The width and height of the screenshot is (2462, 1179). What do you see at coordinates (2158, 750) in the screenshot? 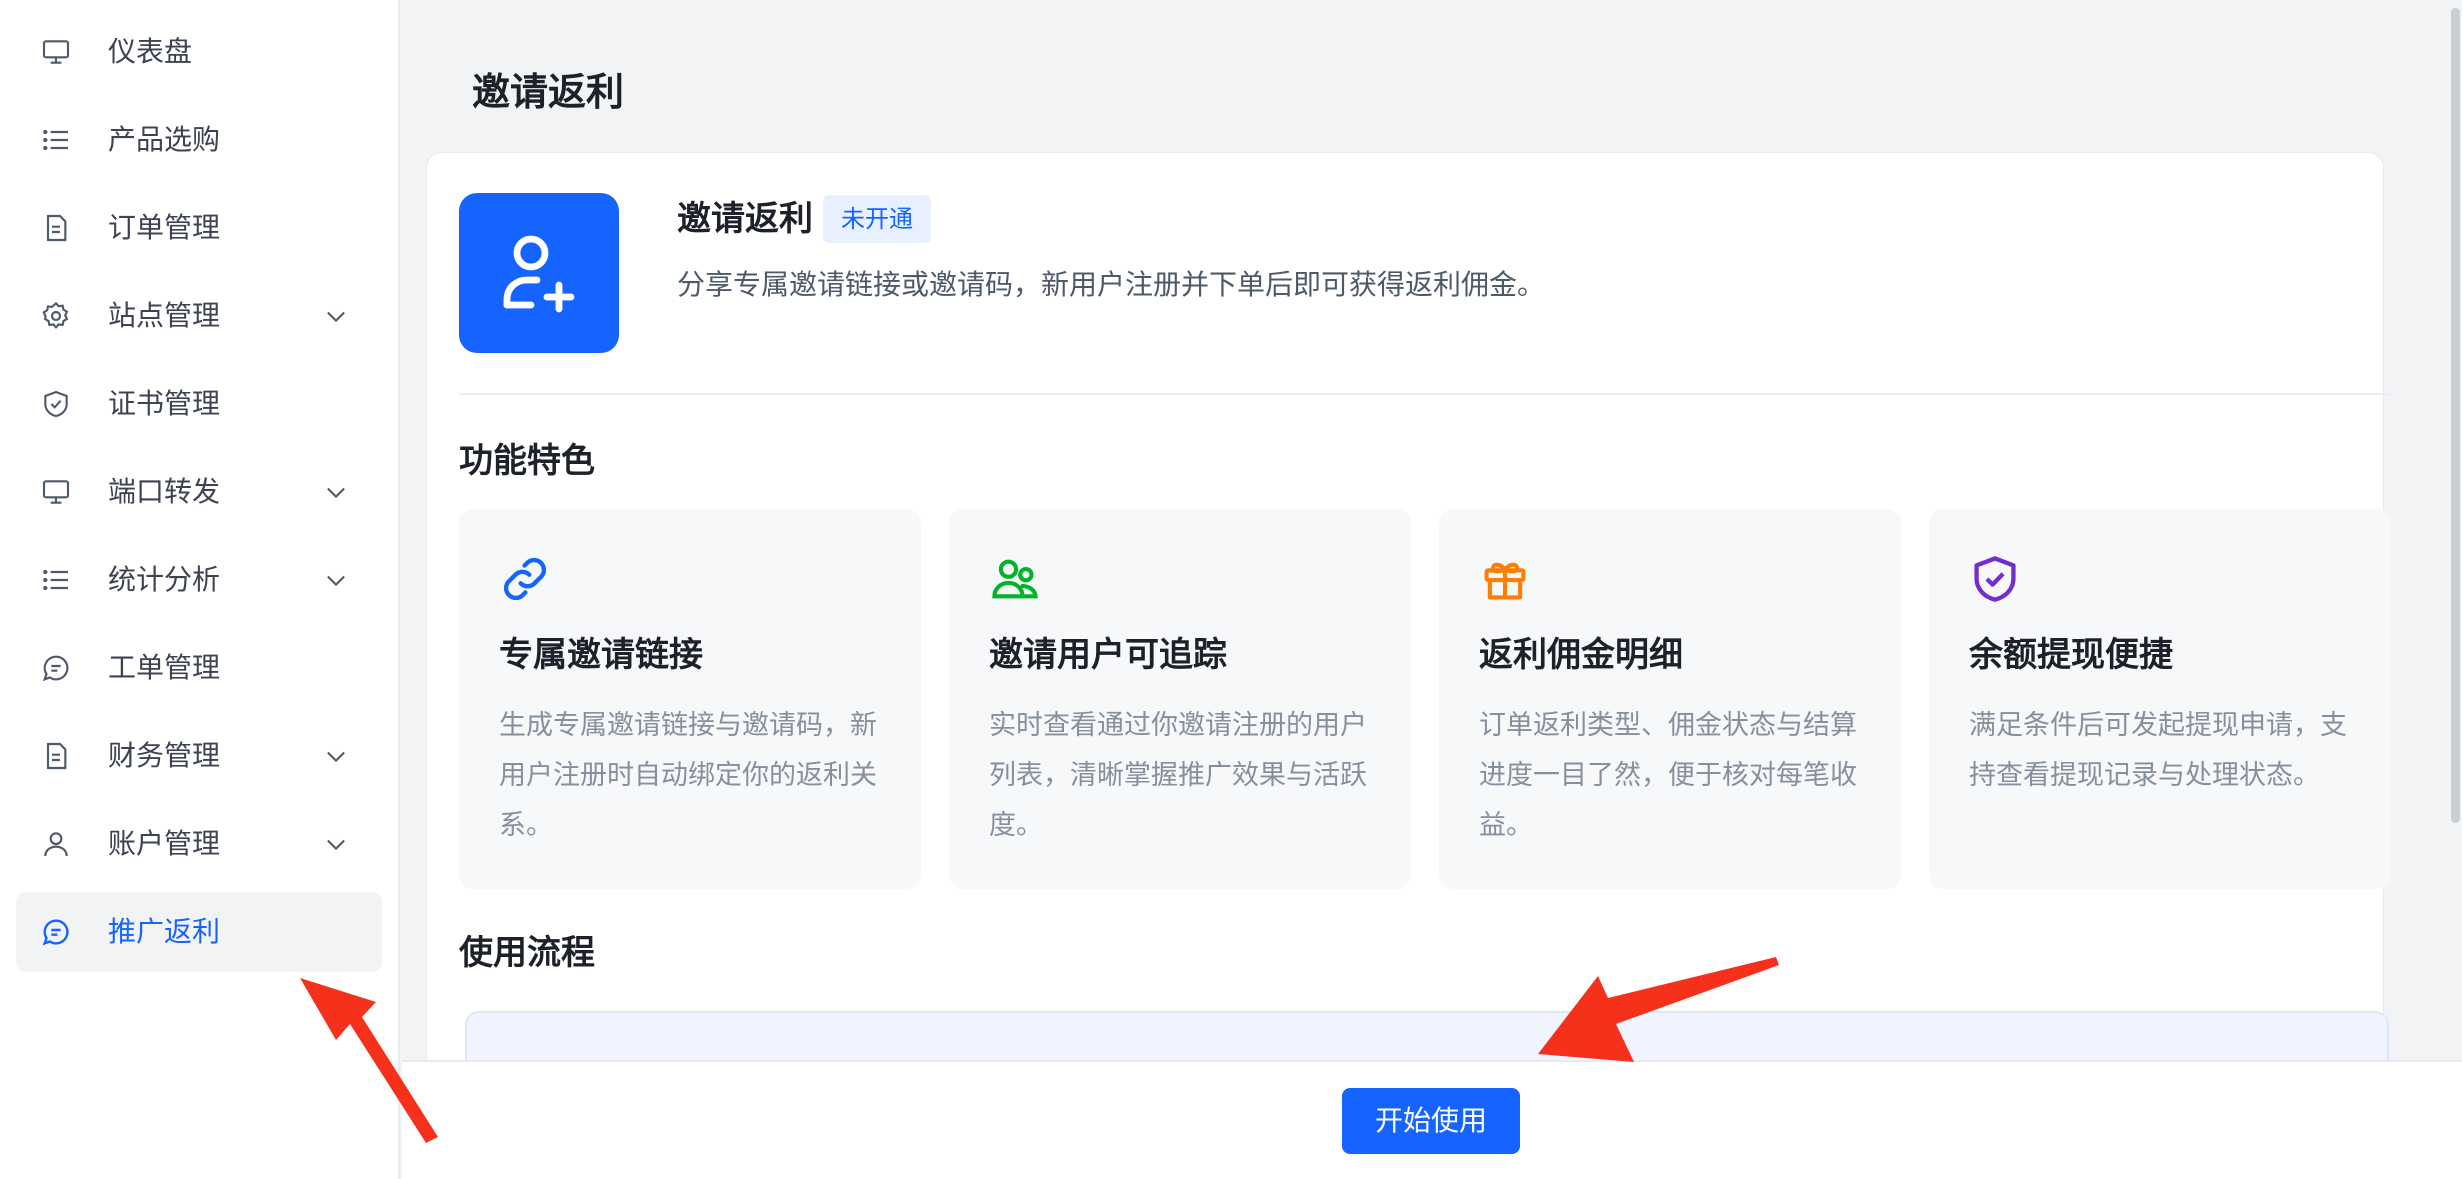
I see `feature-description: 满足条件后可发起提现申请，支持查看提现记录与处理状态。` at bounding box center [2158, 750].